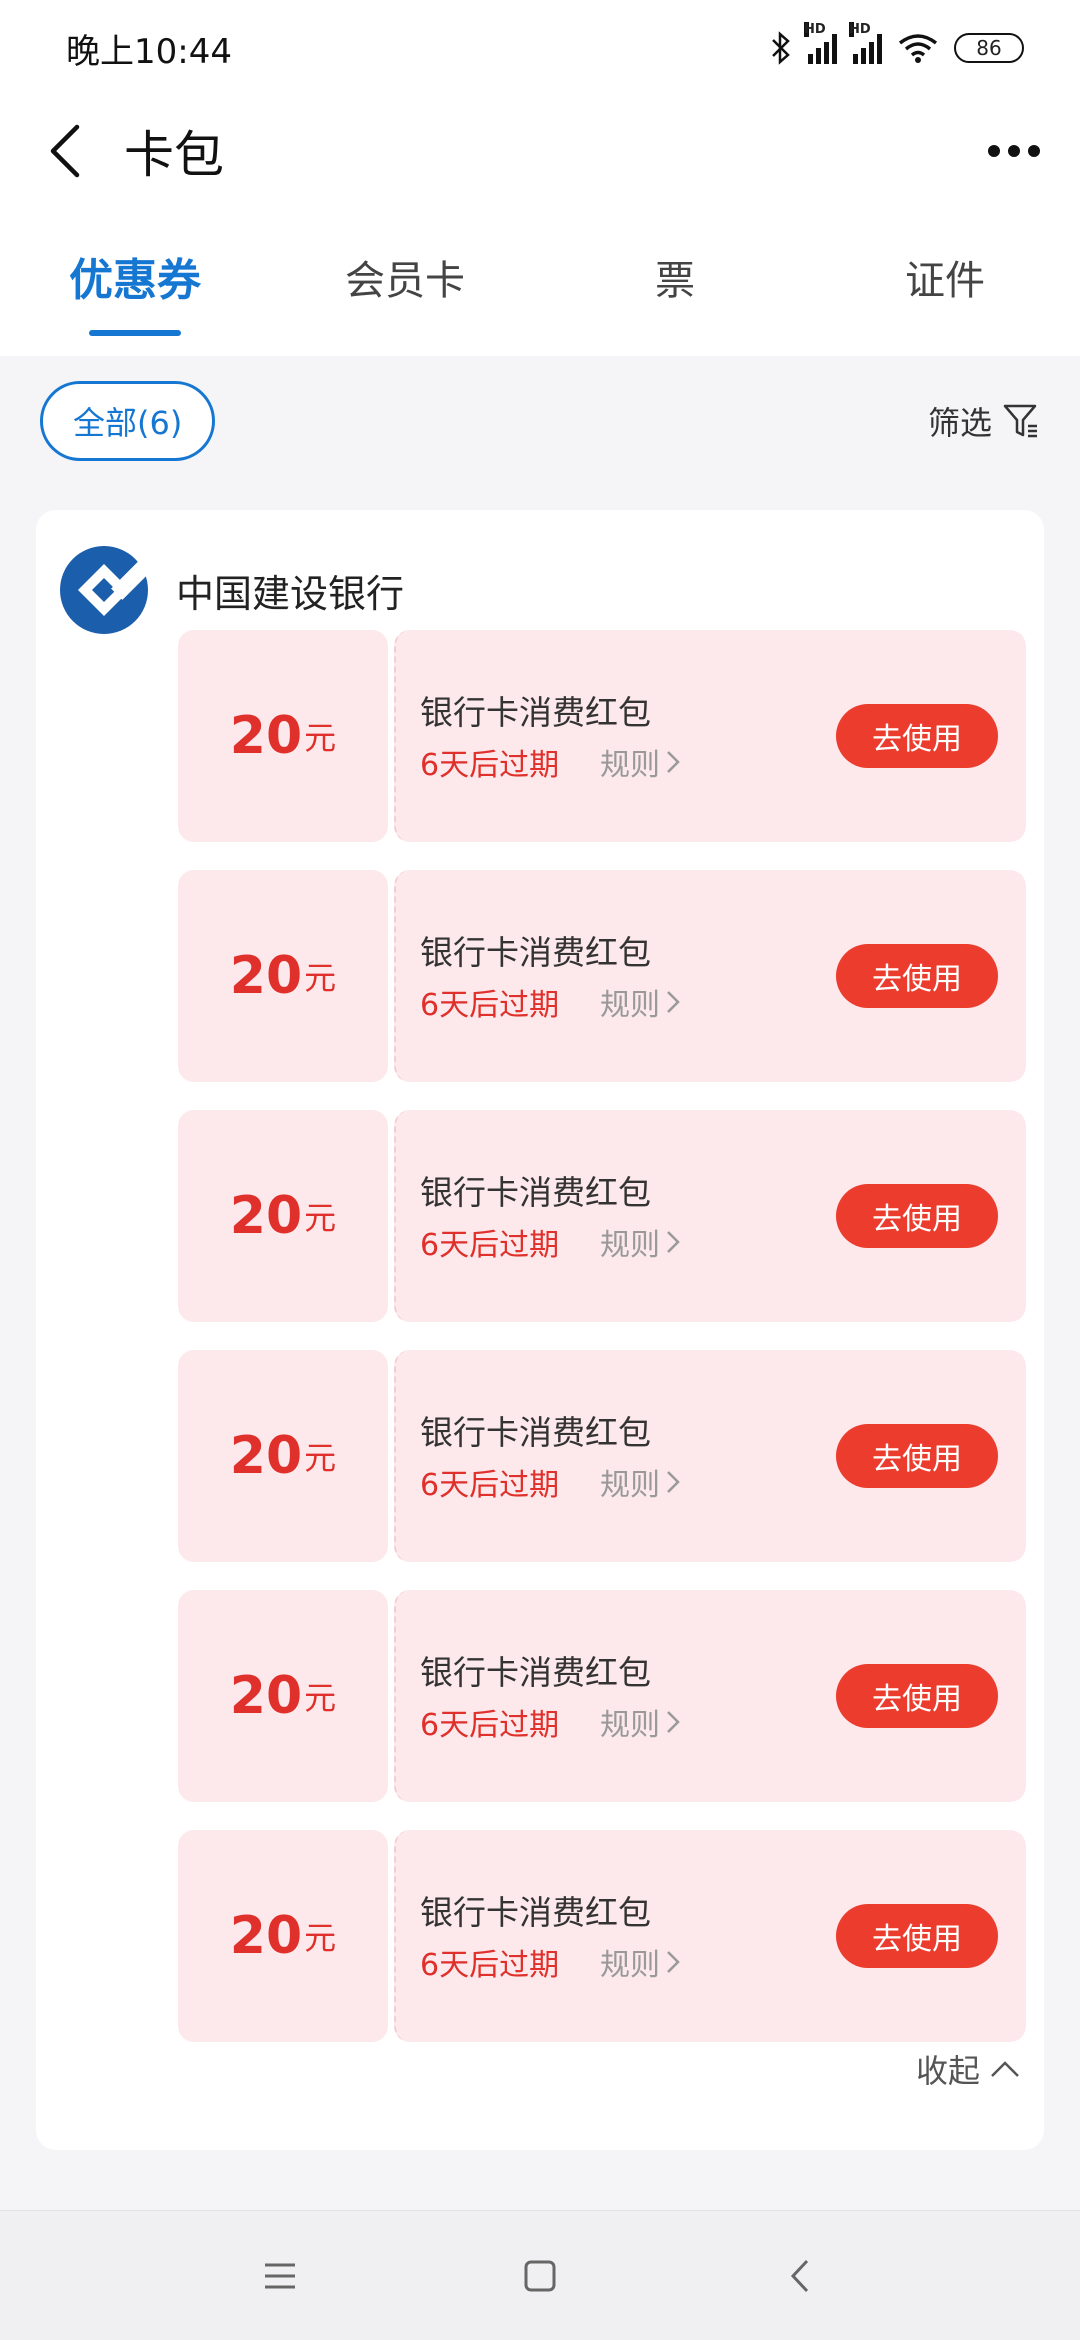 The height and width of the screenshot is (2340, 1080). What do you see at coordinates (800, 2276) in the screenshot?
I see `back-nav-icon` at bounding box center [800, 2276].